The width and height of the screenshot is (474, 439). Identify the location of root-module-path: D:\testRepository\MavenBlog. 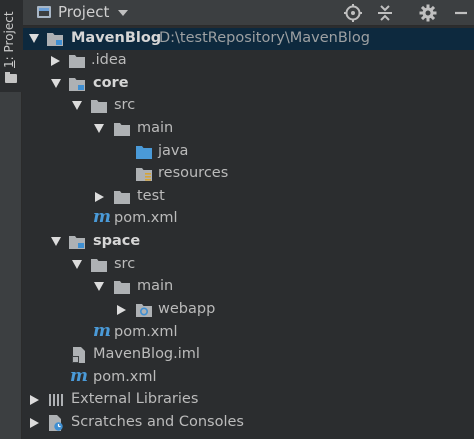
(264, 38).